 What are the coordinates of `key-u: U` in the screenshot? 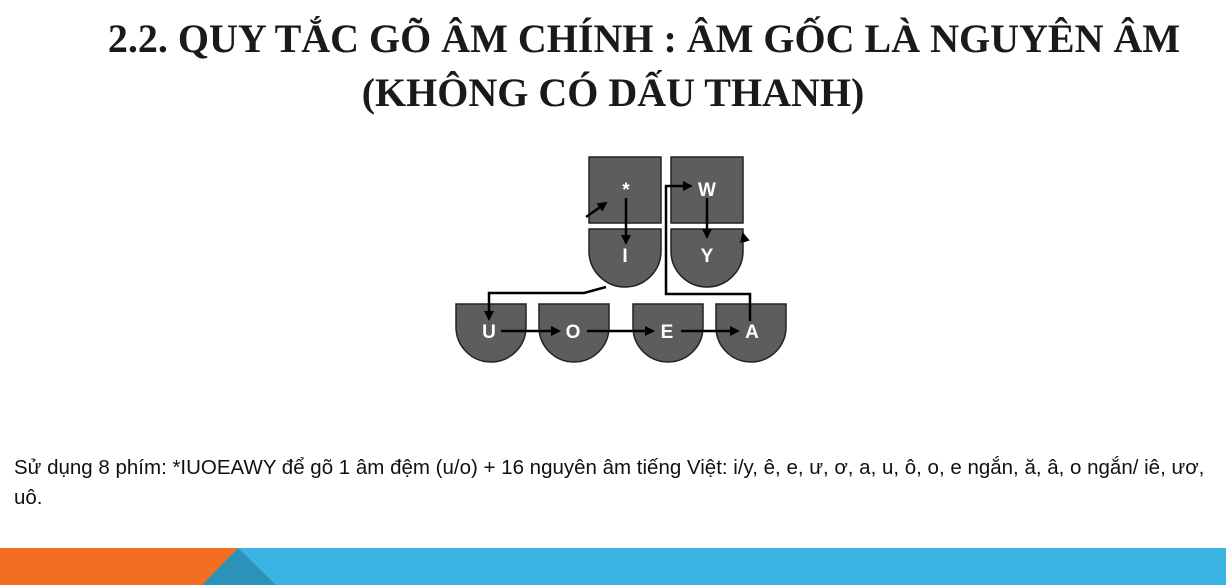 It's located at (491, 333).